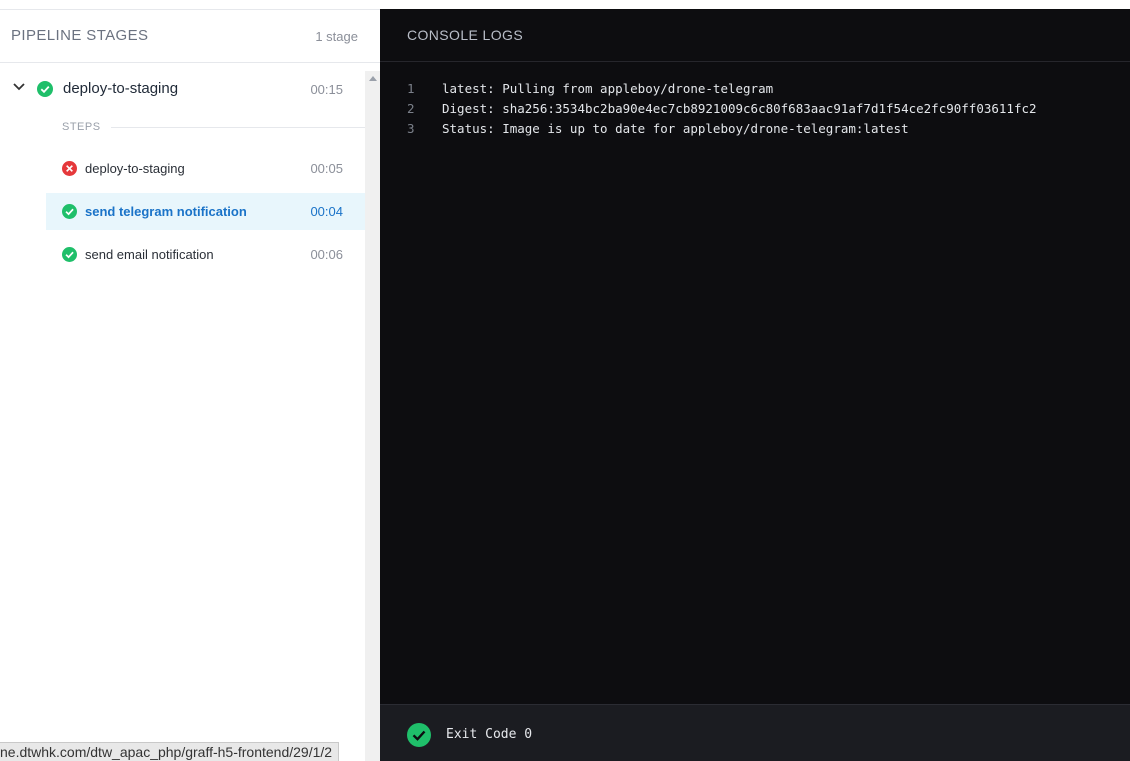  Describe the element at coordinates (166, 211) in the screenshot. I see `step-name: send telegram notification` at that location.